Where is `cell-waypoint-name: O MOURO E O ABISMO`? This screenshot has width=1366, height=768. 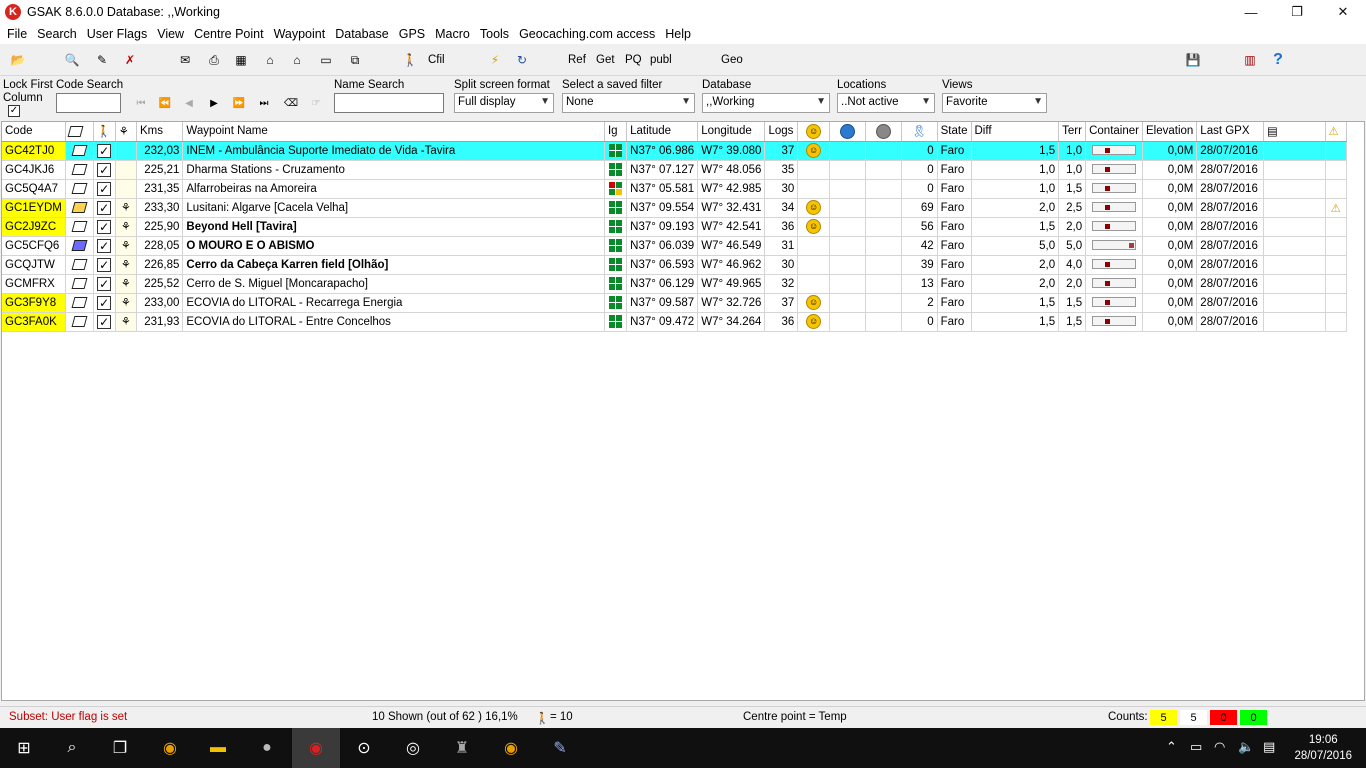 cell-waypoint-name: O MOURO E O ABISMO is located at coordinates (393, 246).